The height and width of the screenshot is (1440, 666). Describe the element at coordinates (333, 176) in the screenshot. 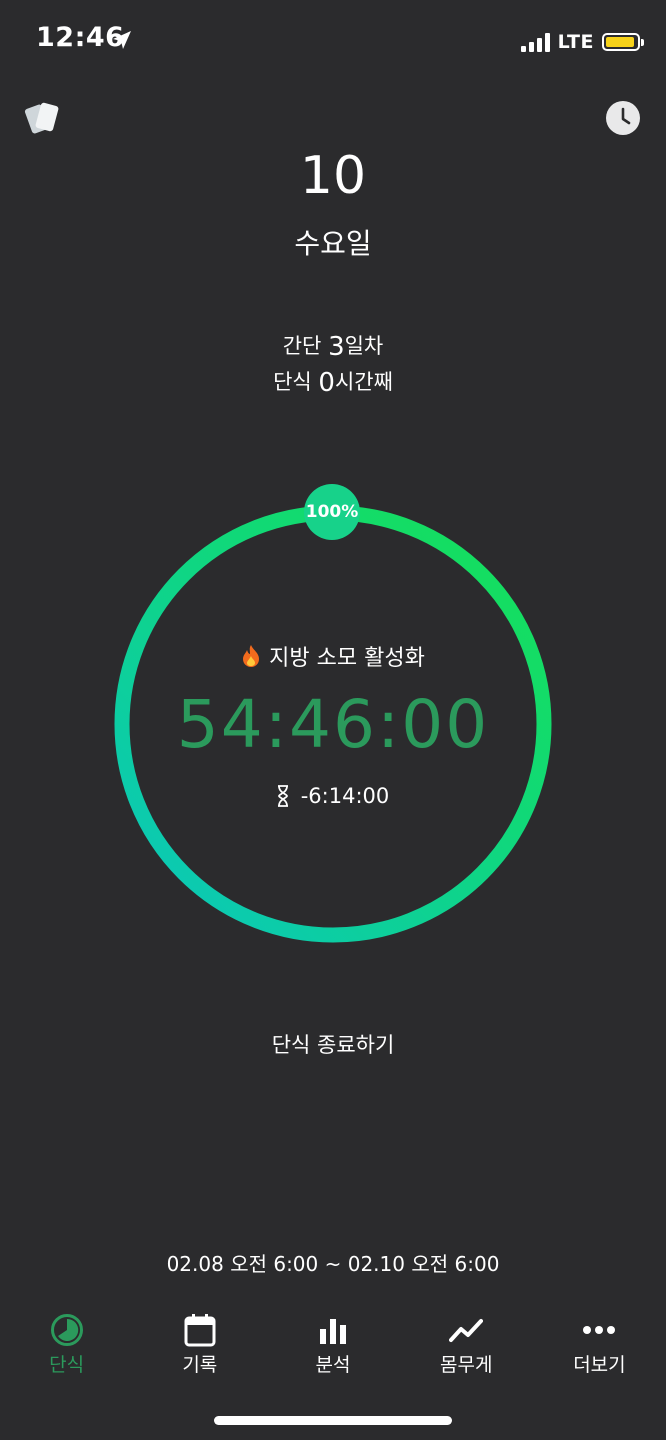

I see `date-number: 10` at that location.